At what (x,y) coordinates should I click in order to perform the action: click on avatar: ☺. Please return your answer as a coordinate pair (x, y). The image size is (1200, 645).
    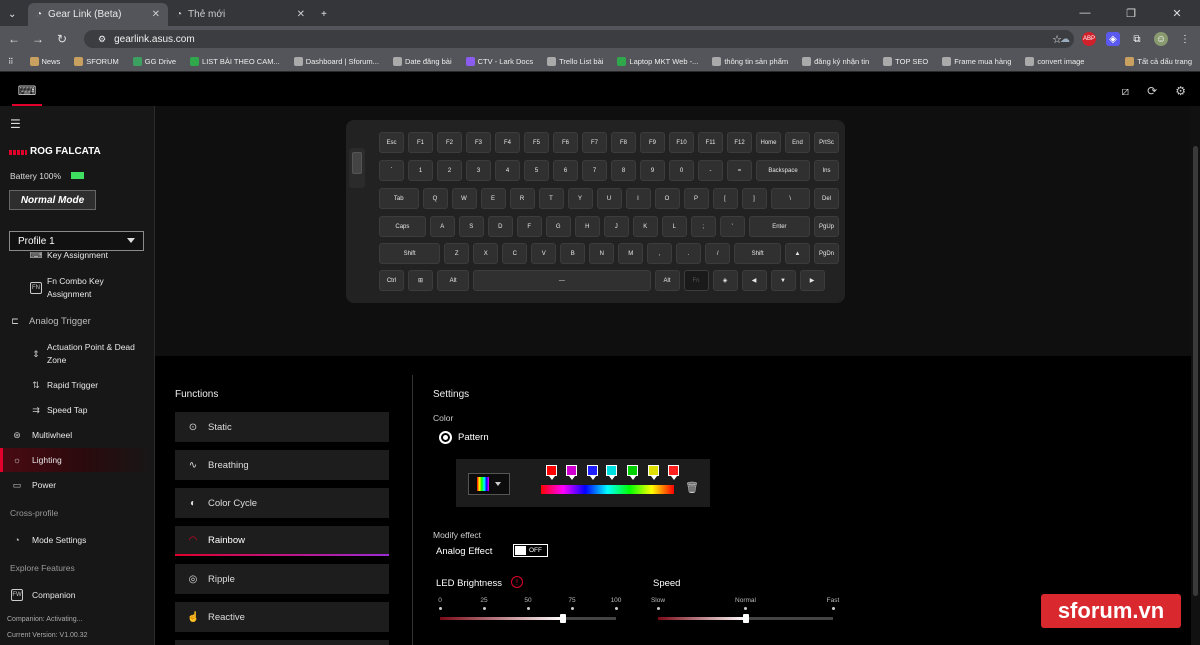
    Looking at the image, I should click on (1161, 39).